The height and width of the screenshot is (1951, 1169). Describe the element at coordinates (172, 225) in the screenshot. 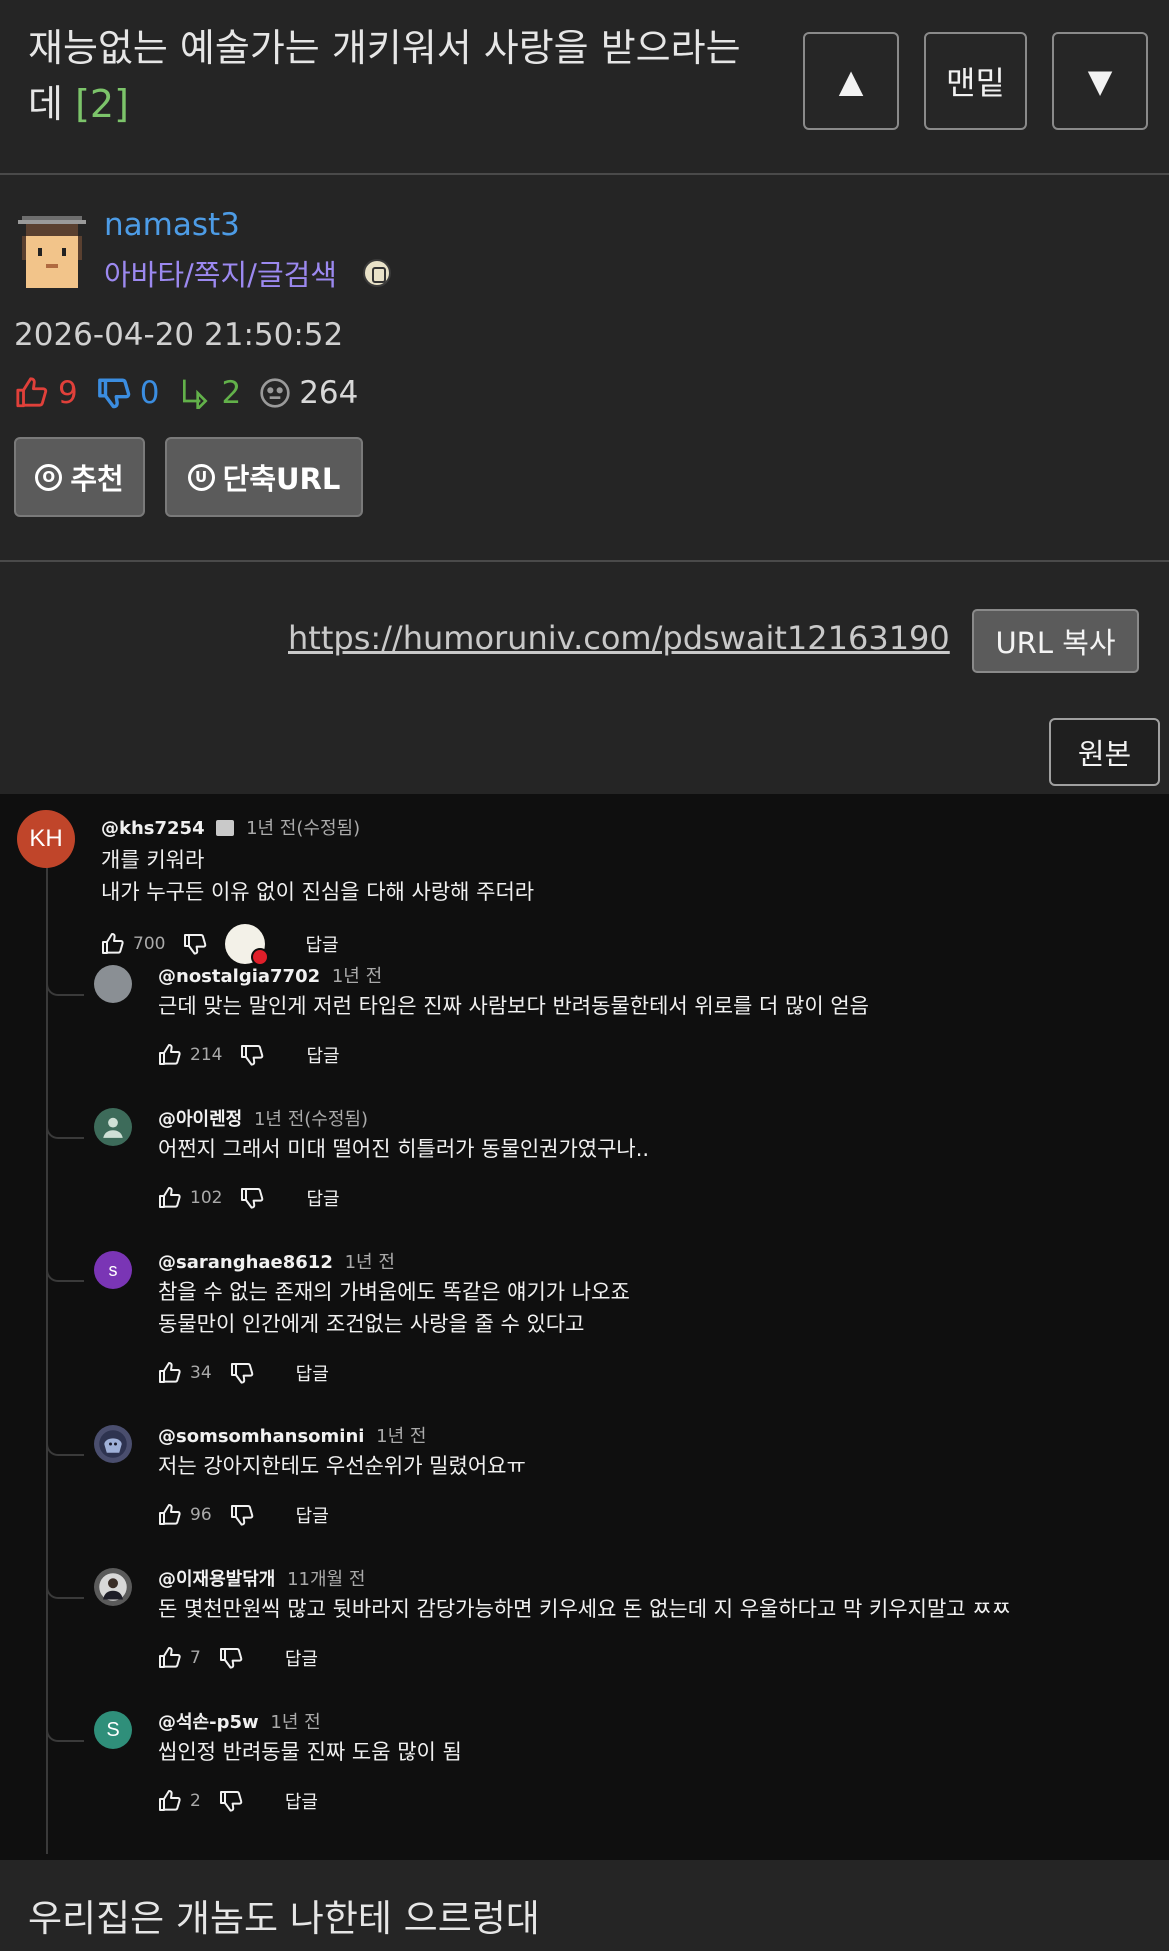

I see `author-name: namast3` at that location.